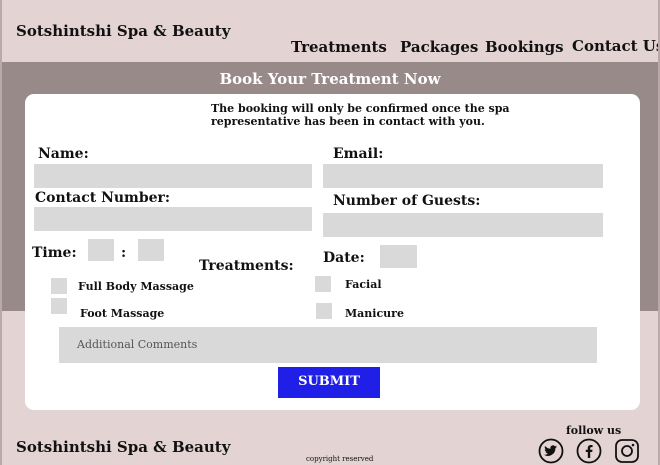 The image size is (660, 465). Describe the element at coordinates (463, 225) in the screenshot. I see `guests-input` at that location.